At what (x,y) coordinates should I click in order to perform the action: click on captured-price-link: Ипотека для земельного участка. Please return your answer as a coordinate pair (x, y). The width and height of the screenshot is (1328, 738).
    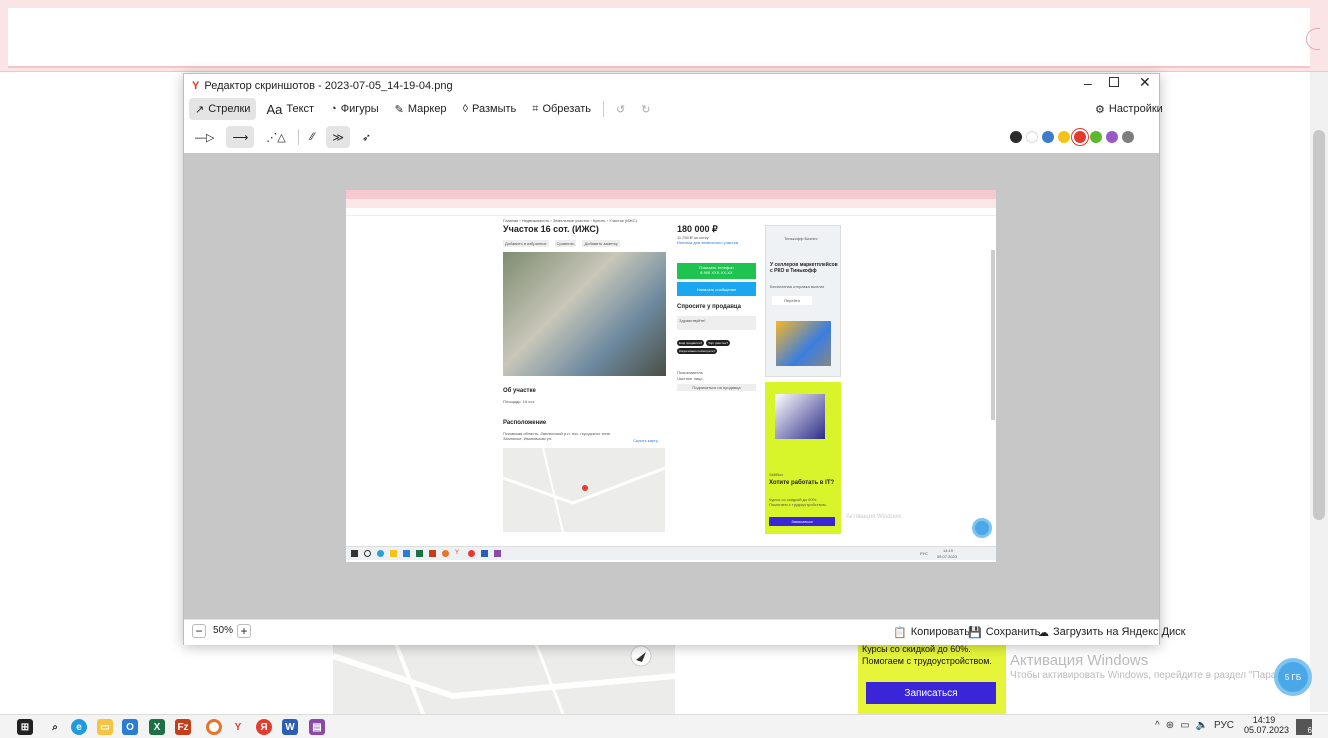
    Looking at the image, I should click on (707, 242).